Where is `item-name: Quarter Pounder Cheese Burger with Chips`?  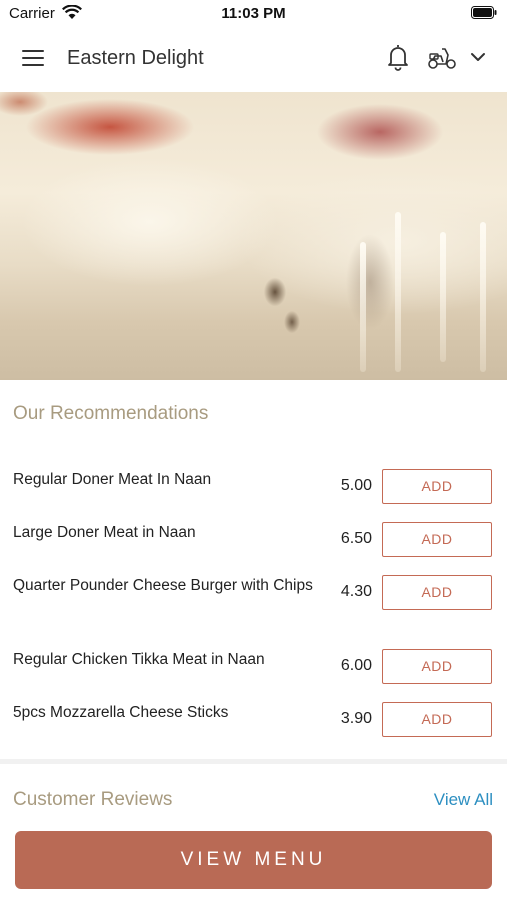 item-name: Quarter Pounder Cheese Burger with Chips is located at coordinates (163, 585).